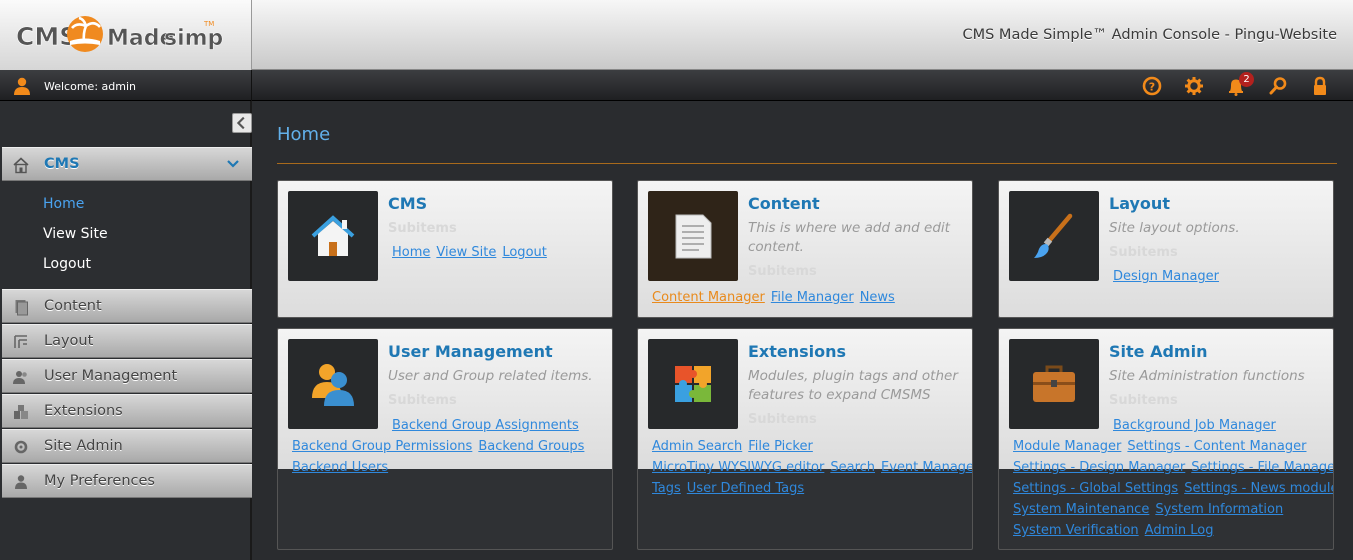 The width and height of the screenshot is (1353, 560). I want to click on sidebar-item-cms: CMS, so click(127, 164).